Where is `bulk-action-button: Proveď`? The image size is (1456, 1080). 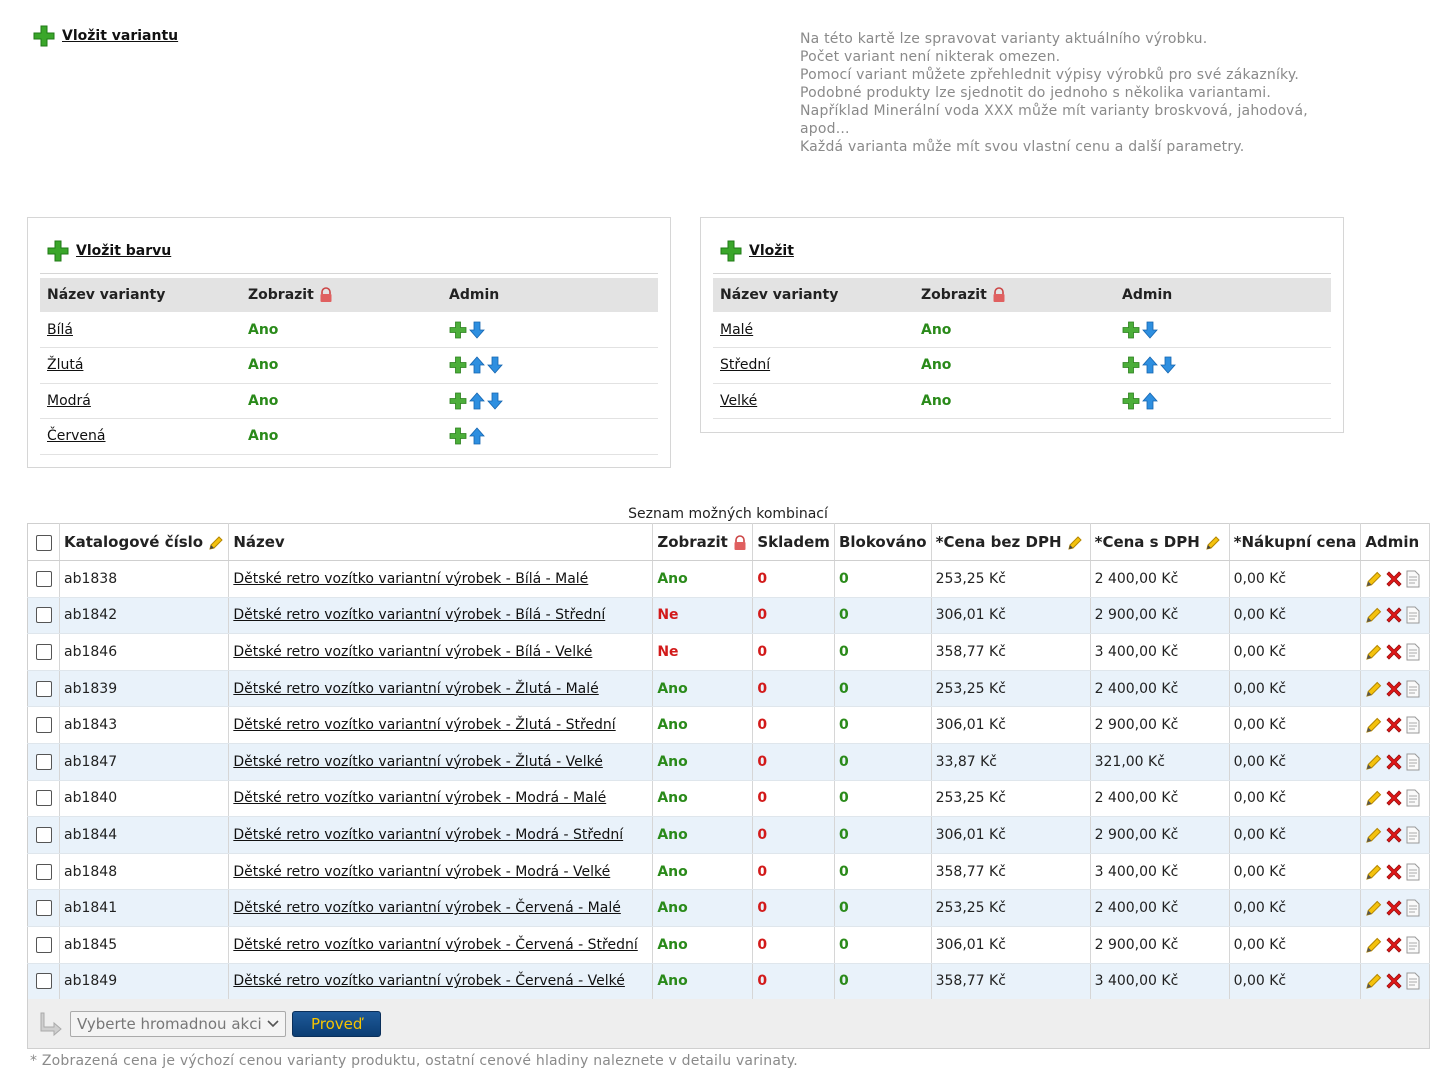 bulk-action-button: Proveď is located at coordinates (337, 1023).